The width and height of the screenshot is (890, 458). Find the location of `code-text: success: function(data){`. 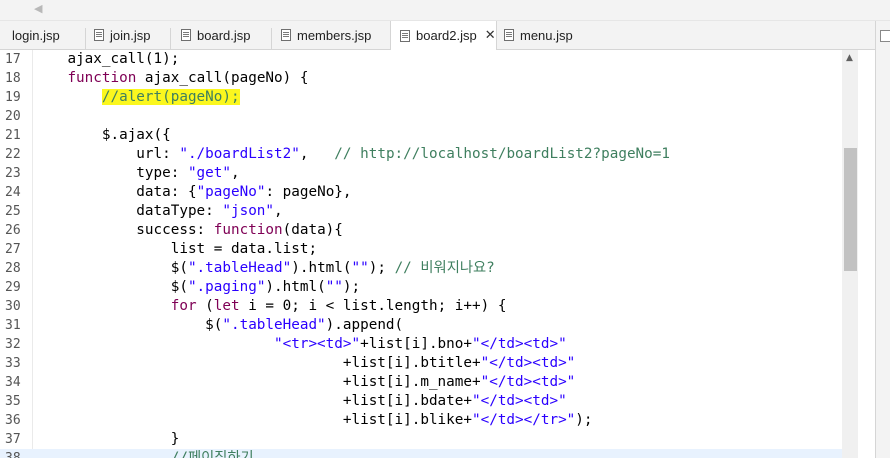

code-text: success: function(data){ is located at coordinates (239, 230).